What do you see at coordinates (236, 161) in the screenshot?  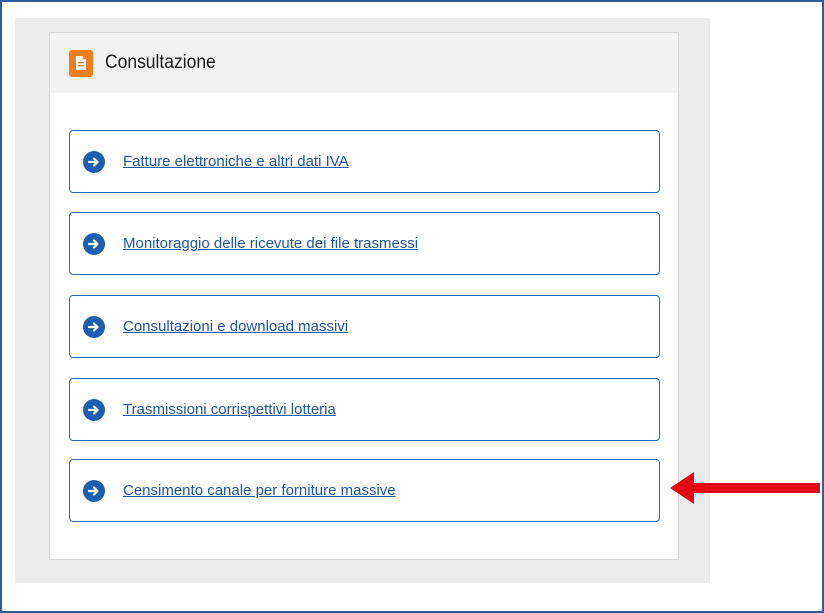 I see `link-label: Fatture elettroniche e altri dati IVA` at bounding box center [236, 161].